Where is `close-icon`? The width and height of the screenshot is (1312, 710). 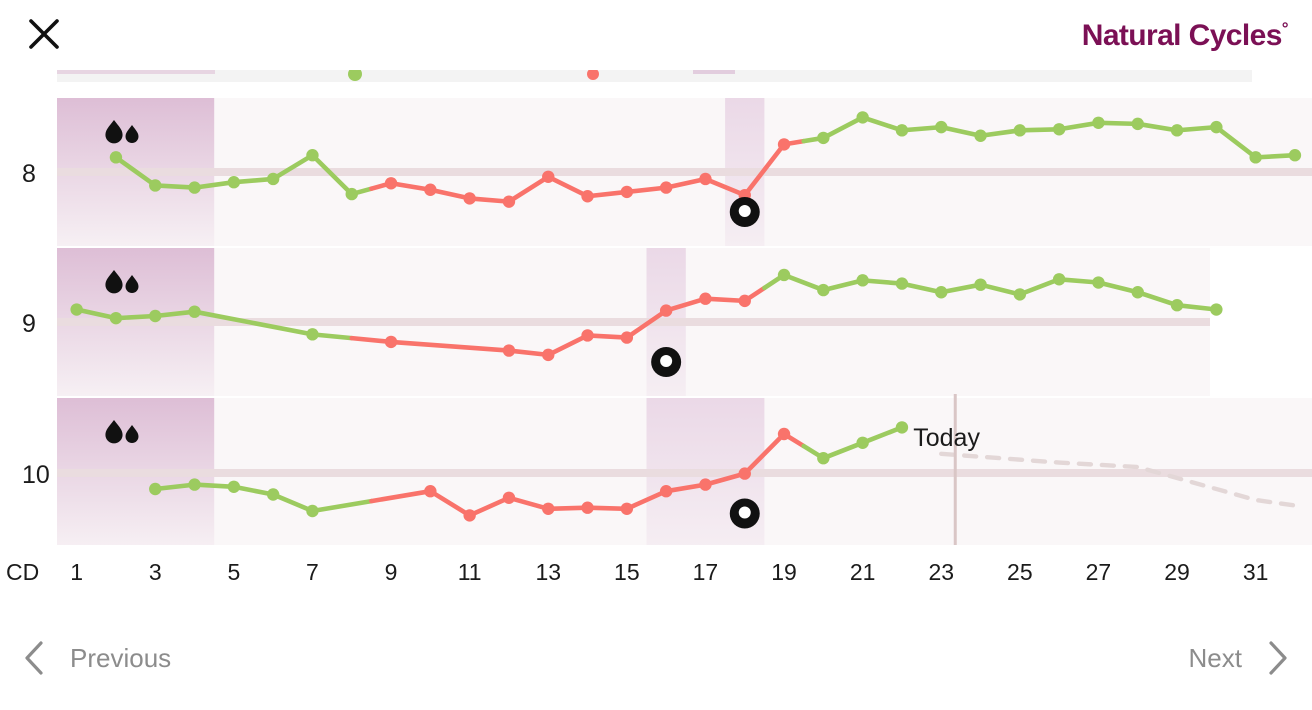
close-icon is located at coordinates (44, 34).